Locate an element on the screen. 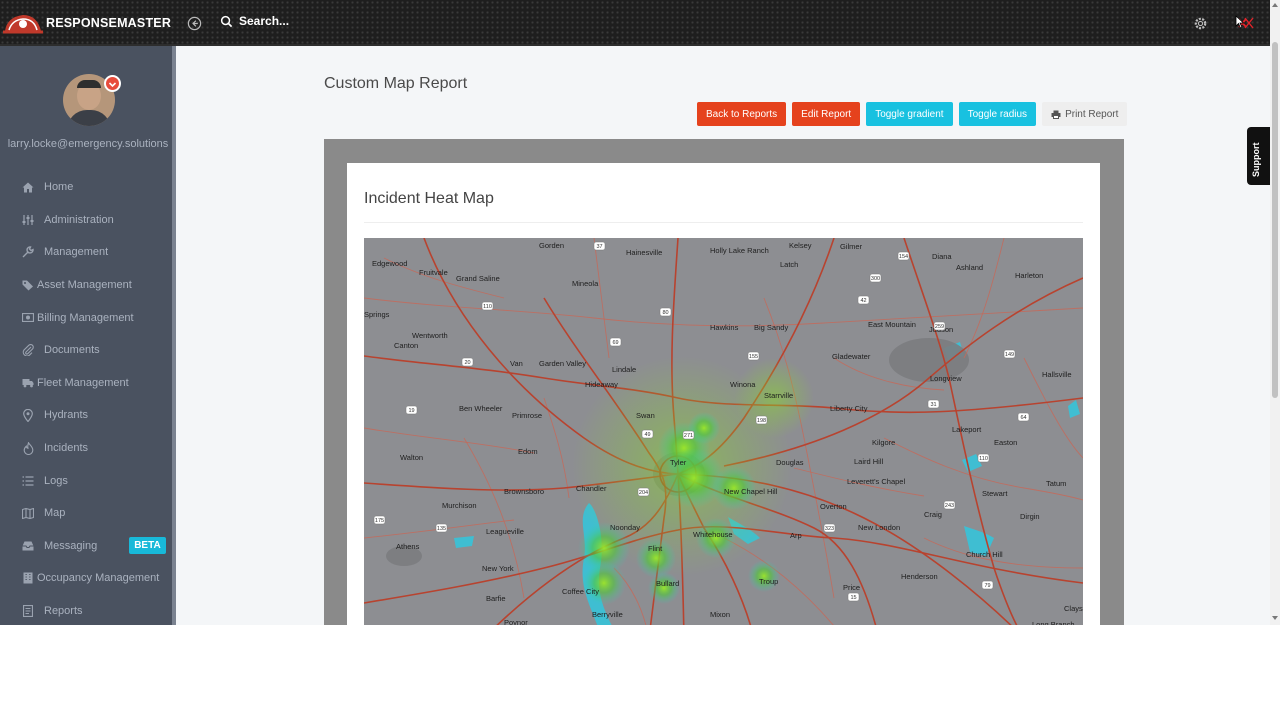 This screenshot has width=1280, height=720. highway-number: 271 is located at coordinates (688, 436).